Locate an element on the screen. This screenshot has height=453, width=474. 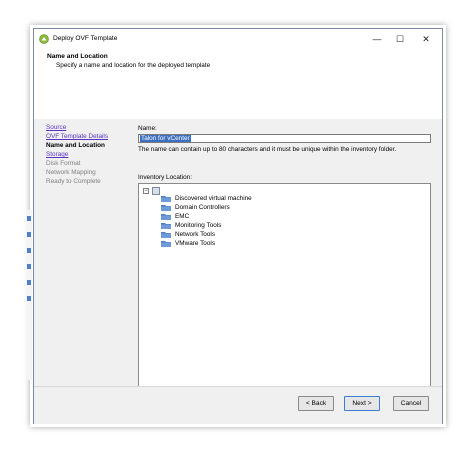
name-input-value: Talon for vCenter is located at coordinates (165, 138).